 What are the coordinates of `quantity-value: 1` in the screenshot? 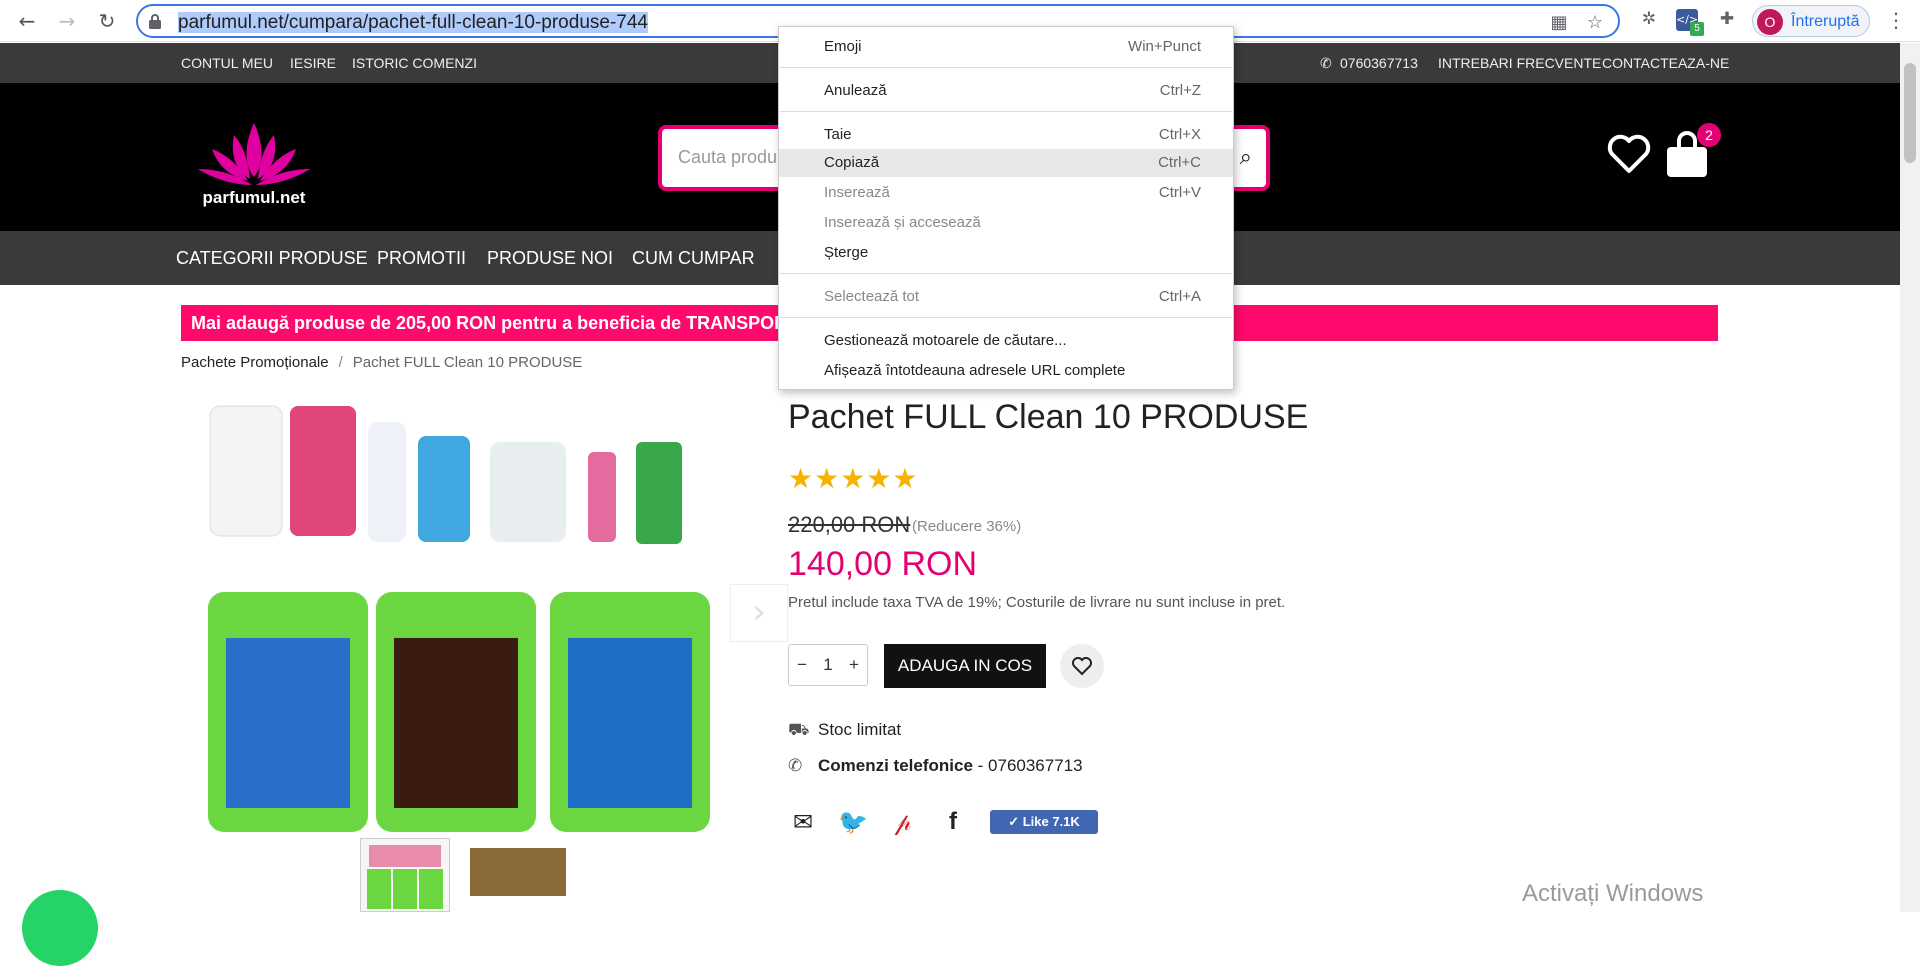 It's located at (827, 665).